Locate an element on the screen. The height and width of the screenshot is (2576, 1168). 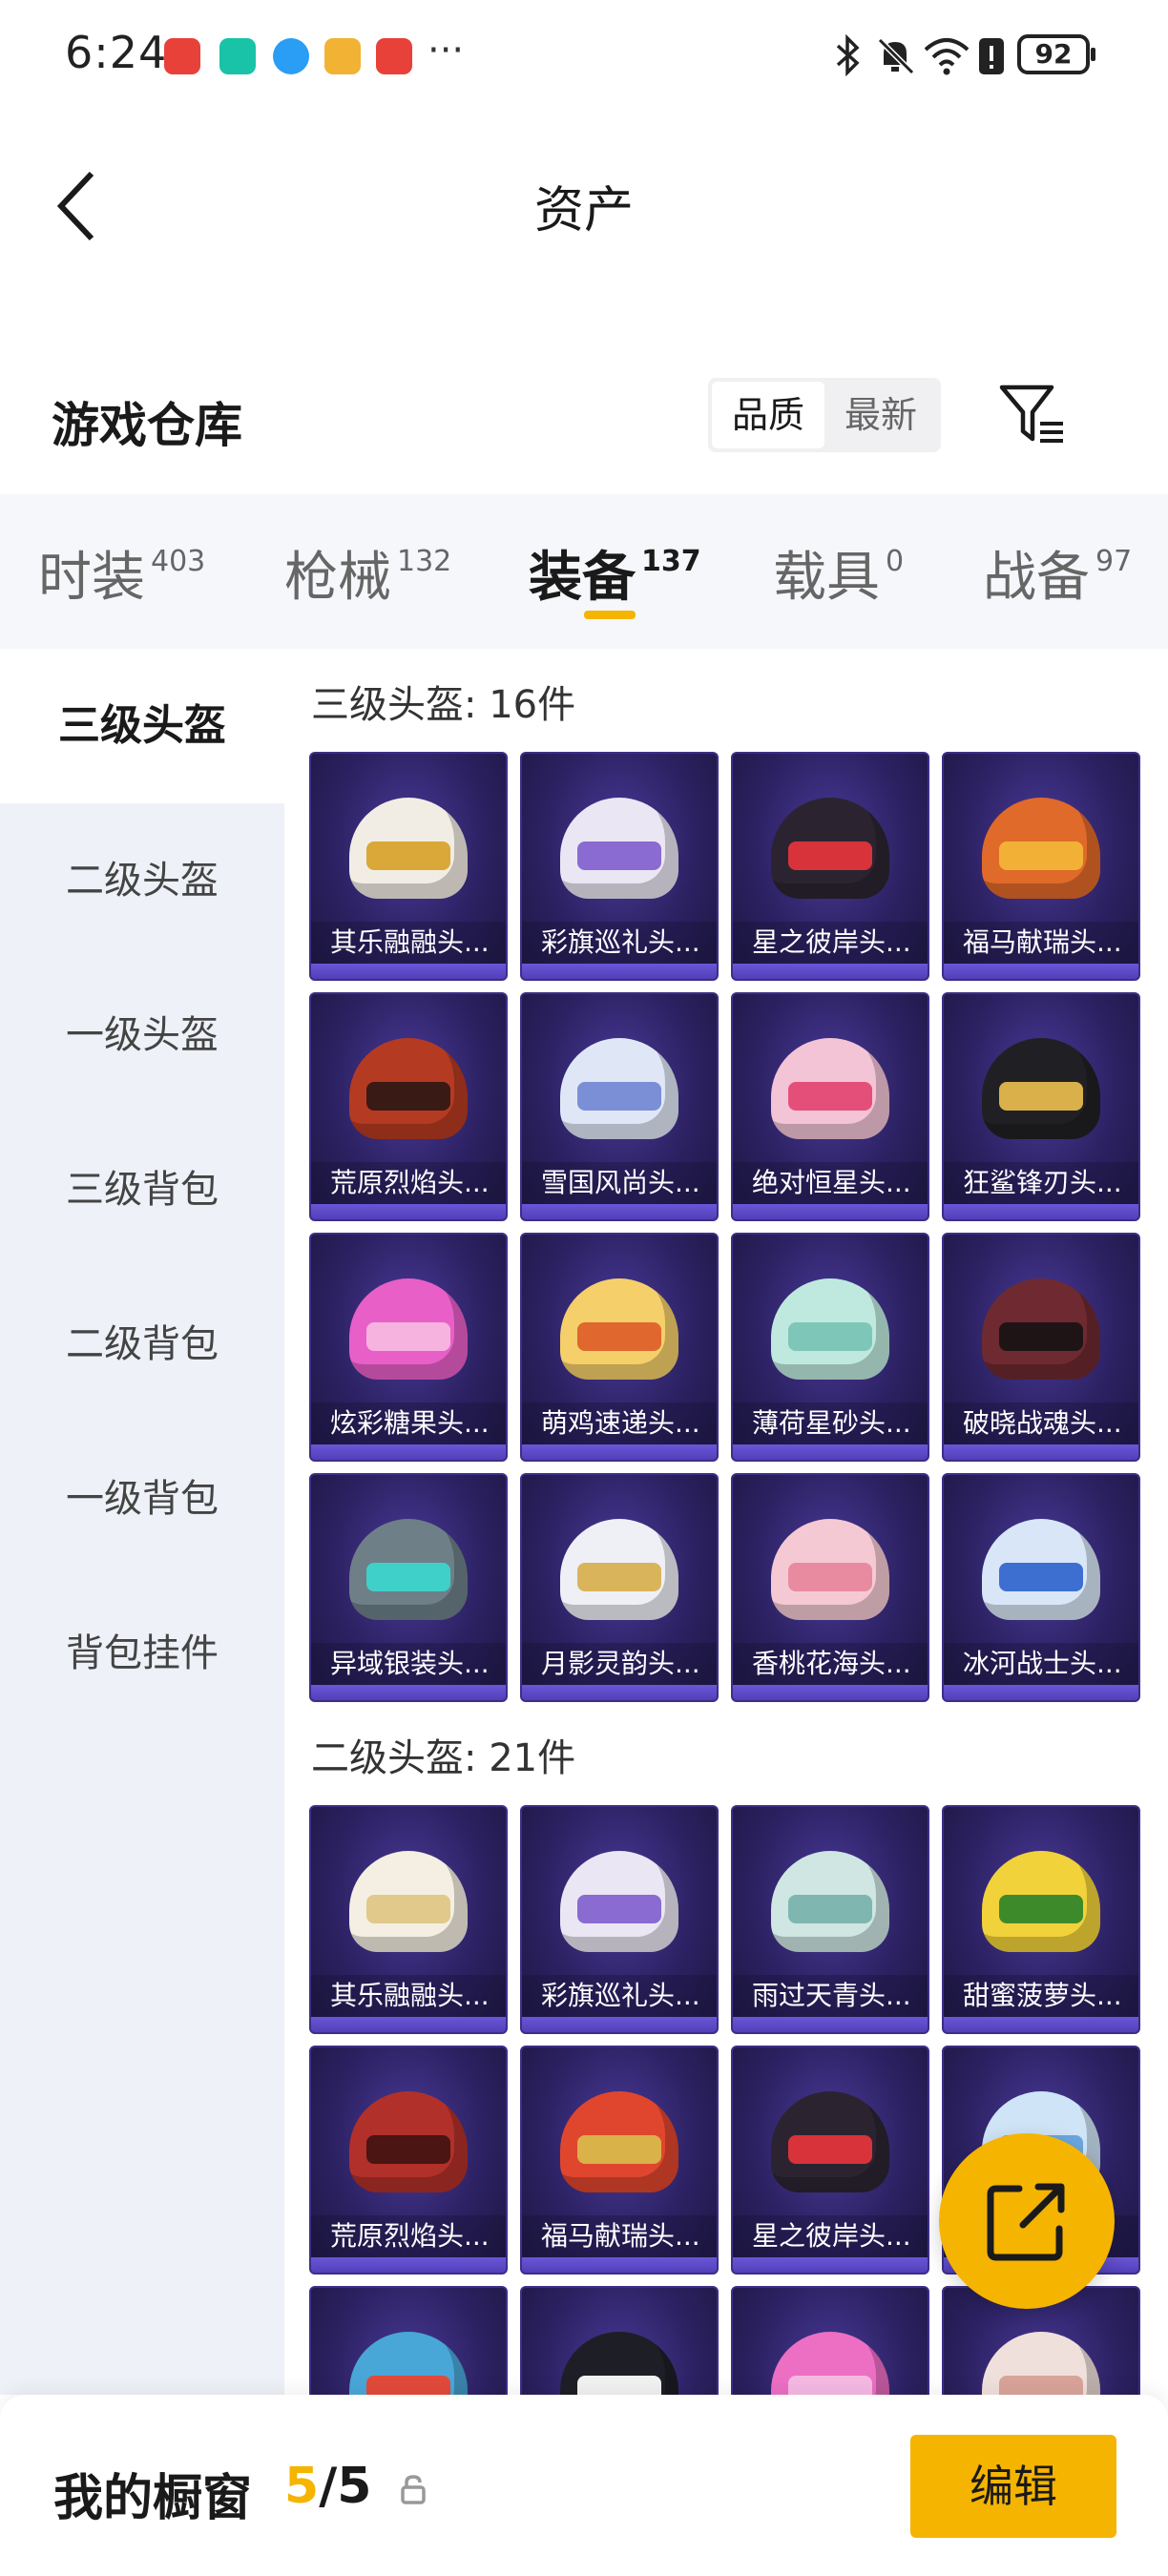
sort-quality-option: 品质 is located at coordinates (768, 415).